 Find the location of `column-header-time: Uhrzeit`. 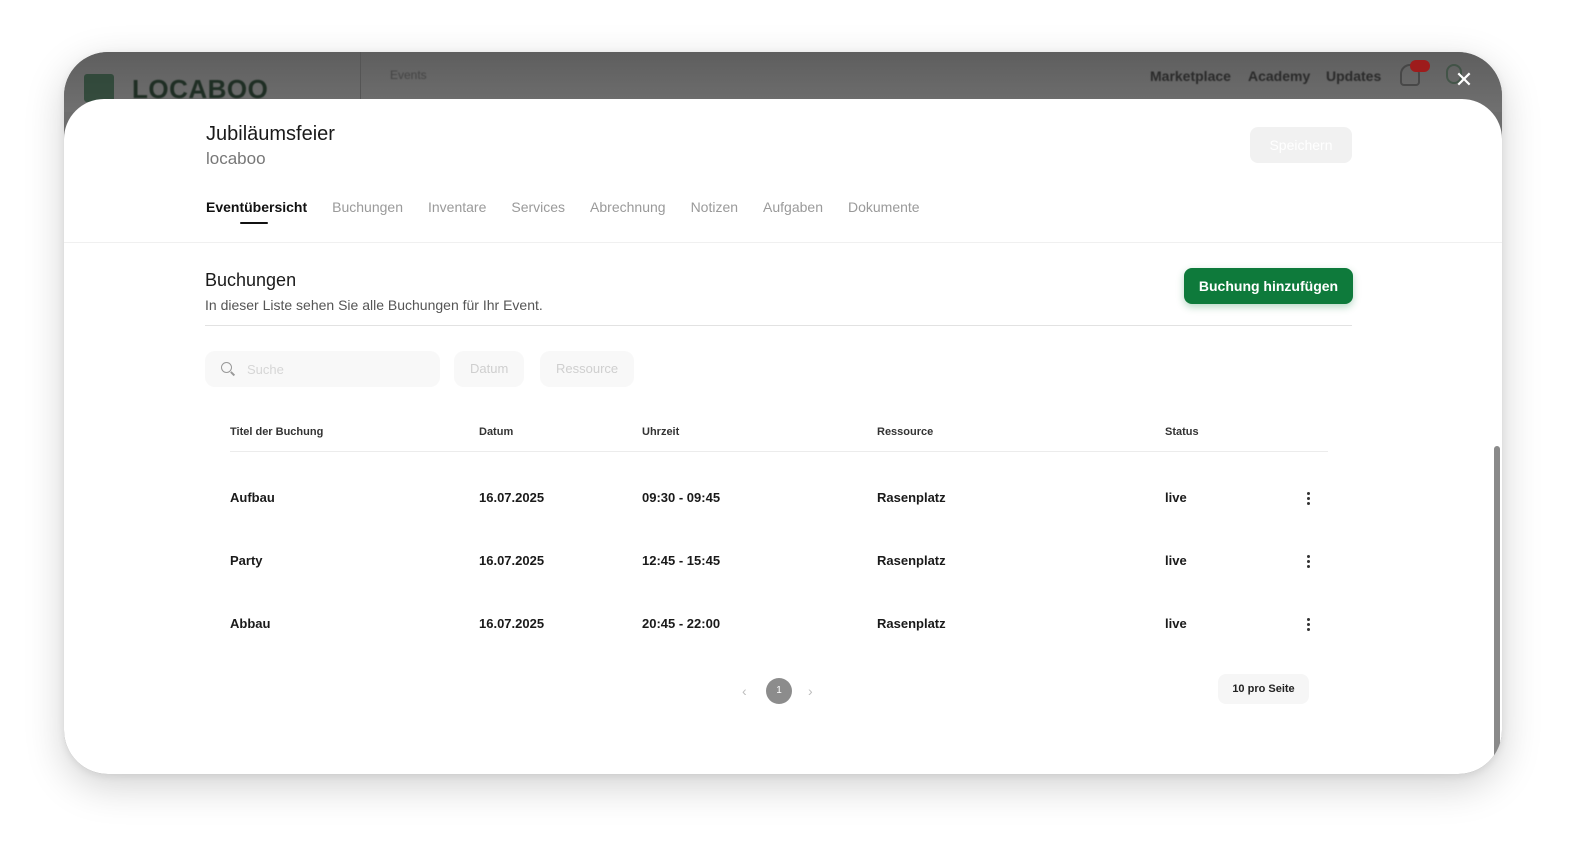

column-header-time: Uhrzeit is located at coordinates (661, 432).